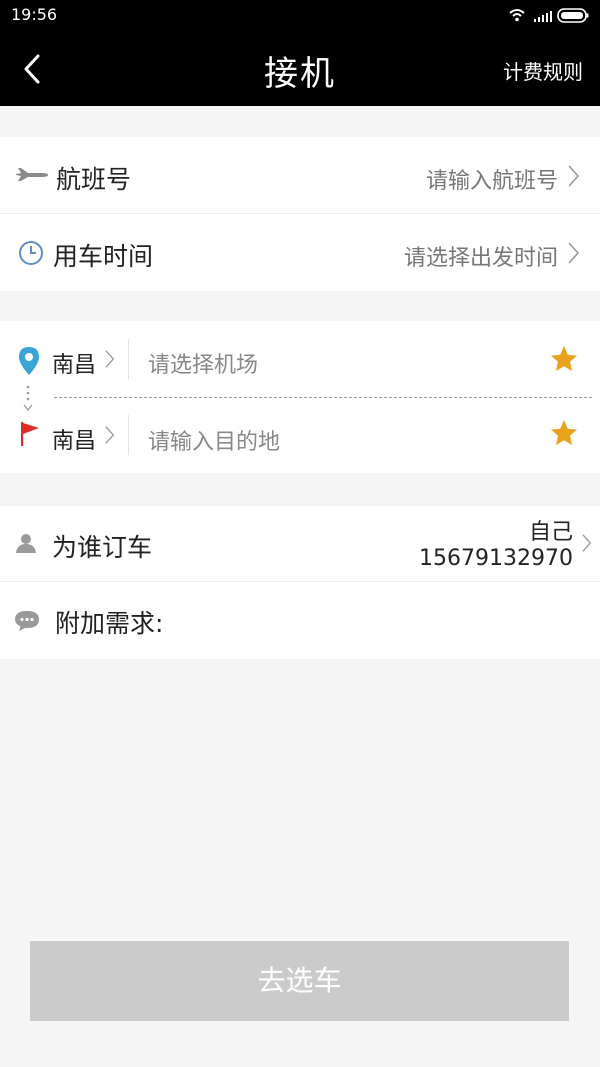 The height and width of the screenshot is (1067, 600). I want to click on wifi-icon, so click(517, 13).